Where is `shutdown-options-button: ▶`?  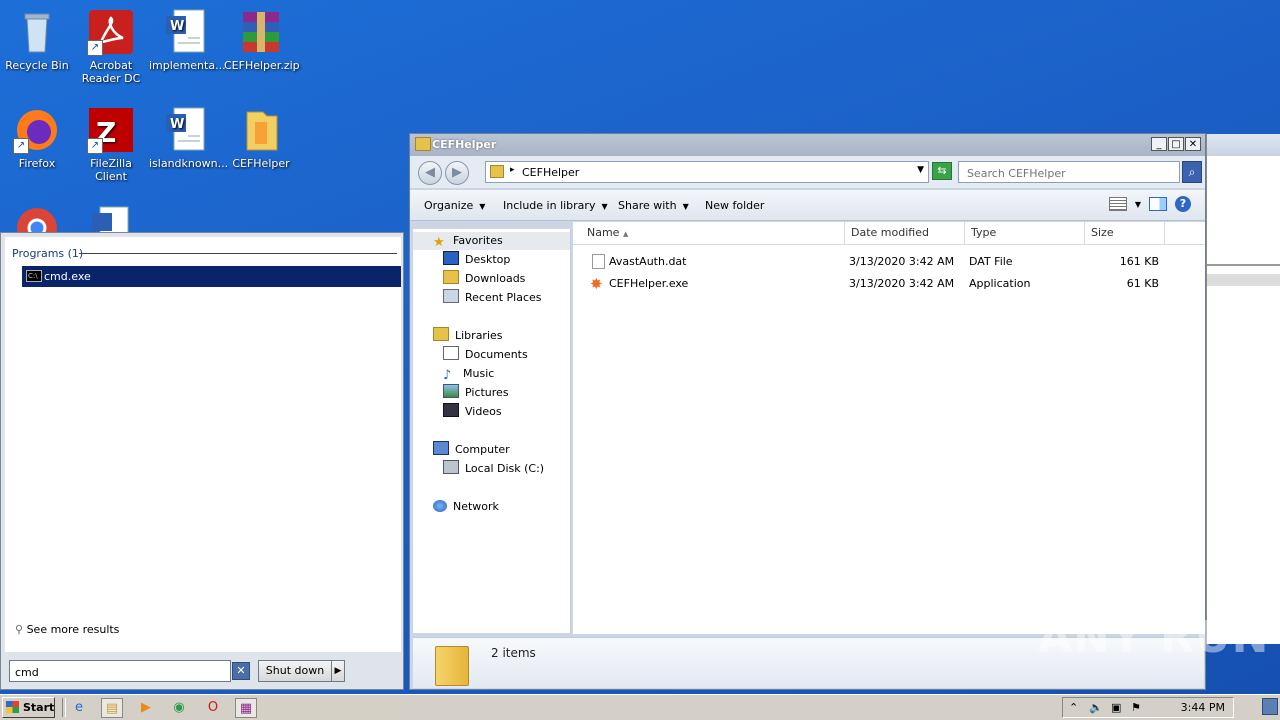
shutdown-options-button: ▶ is located at coordinates (338, 671).